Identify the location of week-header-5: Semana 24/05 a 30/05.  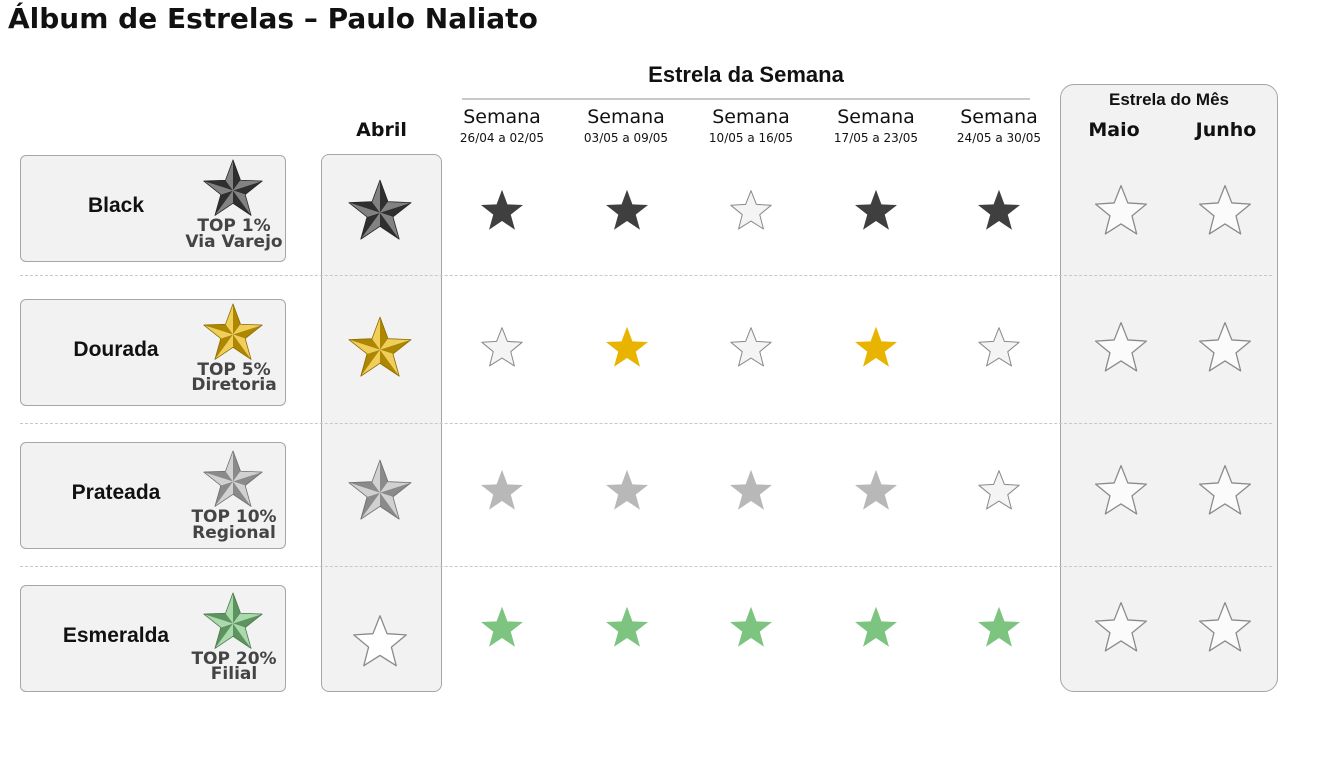
(999, 126).